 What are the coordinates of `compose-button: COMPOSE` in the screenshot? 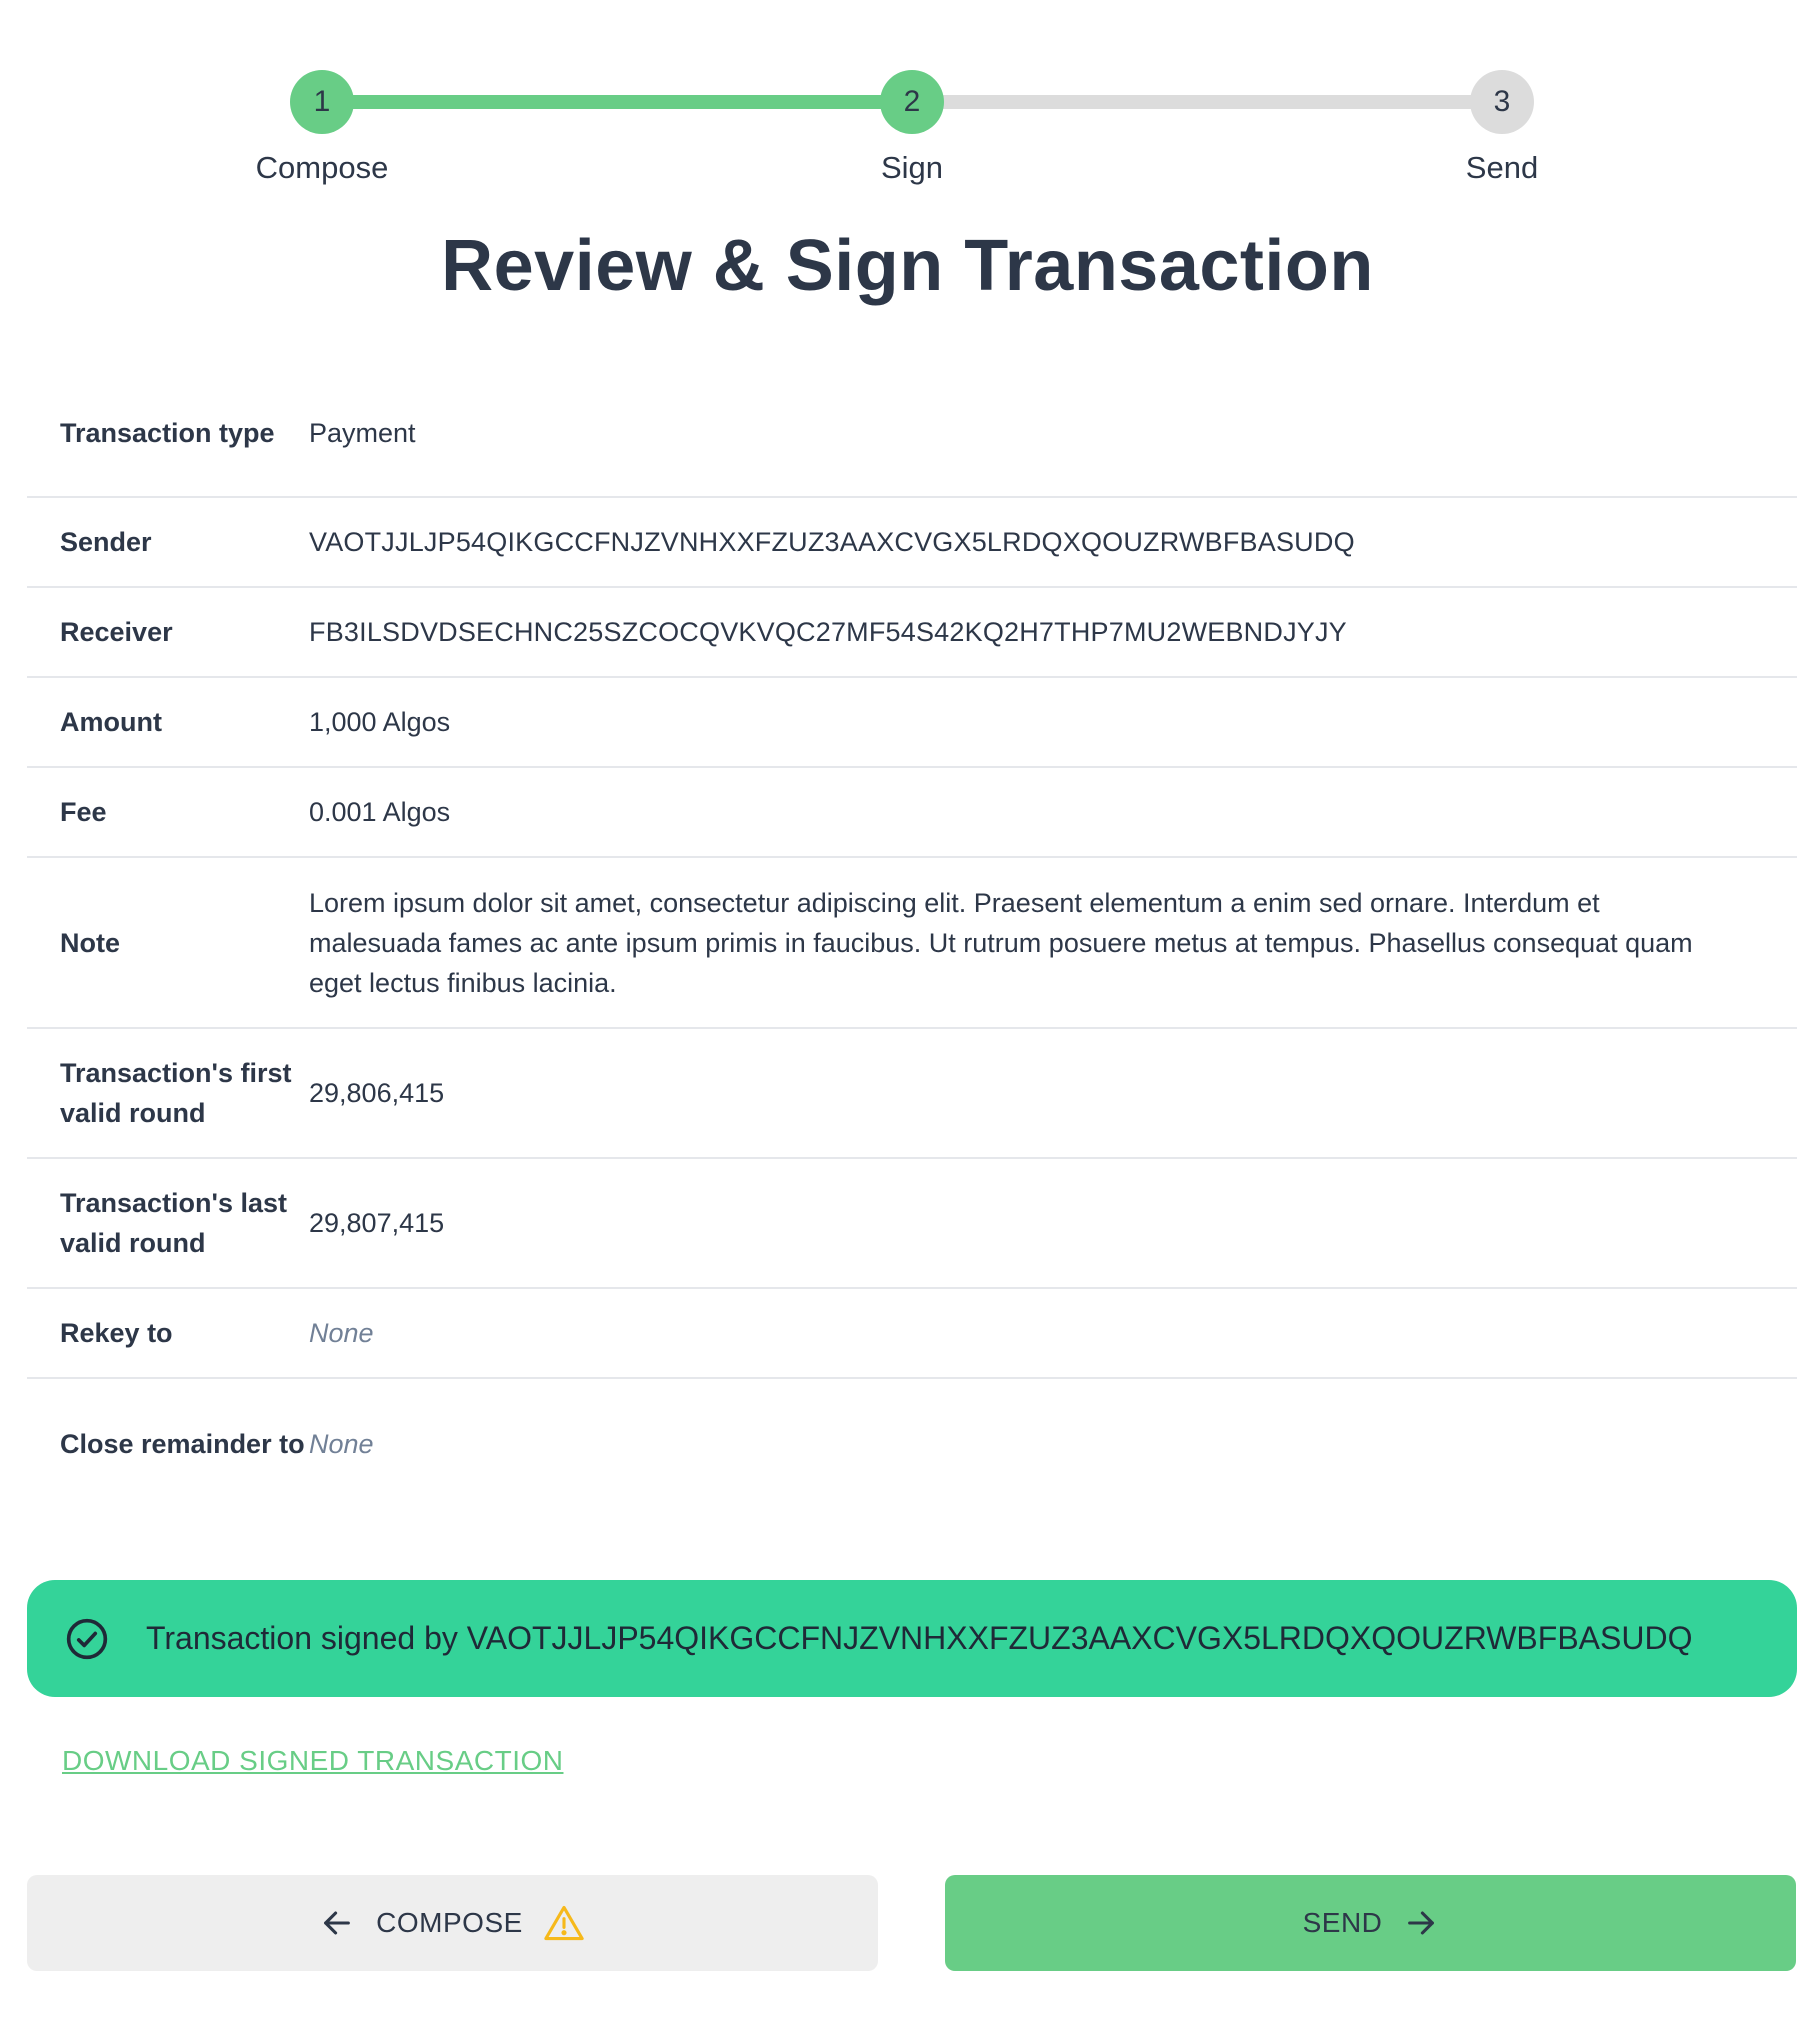 It's located at (452, 1923).